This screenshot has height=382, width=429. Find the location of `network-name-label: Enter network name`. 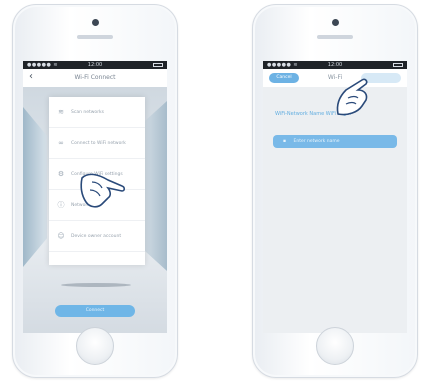

network-name-label: Enter network name is located at coordinates (316, 141).